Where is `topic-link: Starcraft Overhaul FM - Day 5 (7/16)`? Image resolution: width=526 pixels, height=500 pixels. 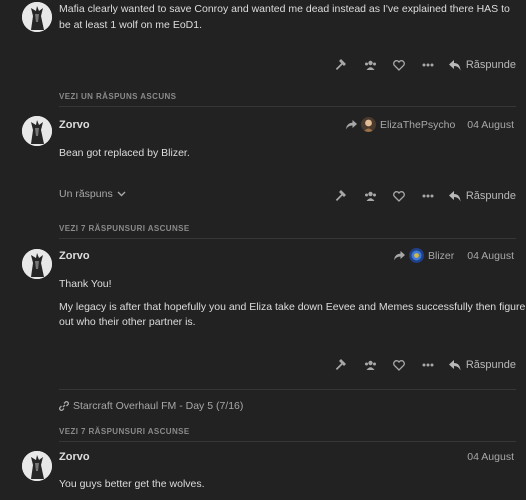 topic-link: Starcraft Overhaul FM - Day 5 (7/16) is located at coordinates (151, 406).